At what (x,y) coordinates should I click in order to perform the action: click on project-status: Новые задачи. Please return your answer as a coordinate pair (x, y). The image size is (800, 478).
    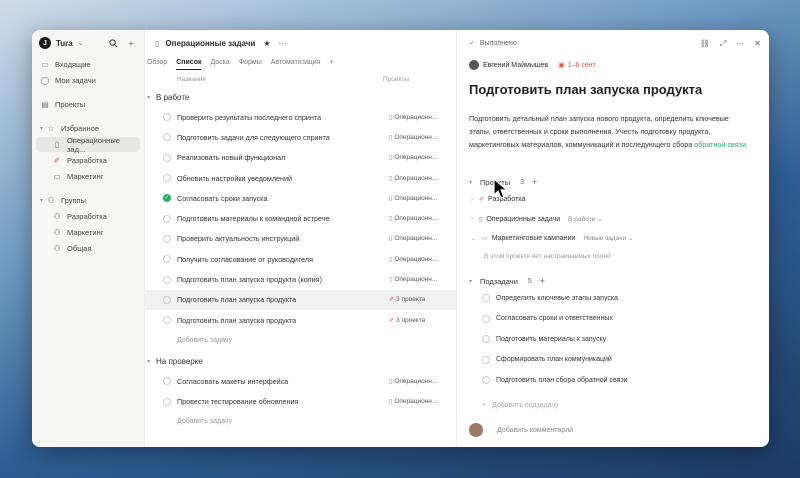
    Looking at the image, I should click on (604, 238).